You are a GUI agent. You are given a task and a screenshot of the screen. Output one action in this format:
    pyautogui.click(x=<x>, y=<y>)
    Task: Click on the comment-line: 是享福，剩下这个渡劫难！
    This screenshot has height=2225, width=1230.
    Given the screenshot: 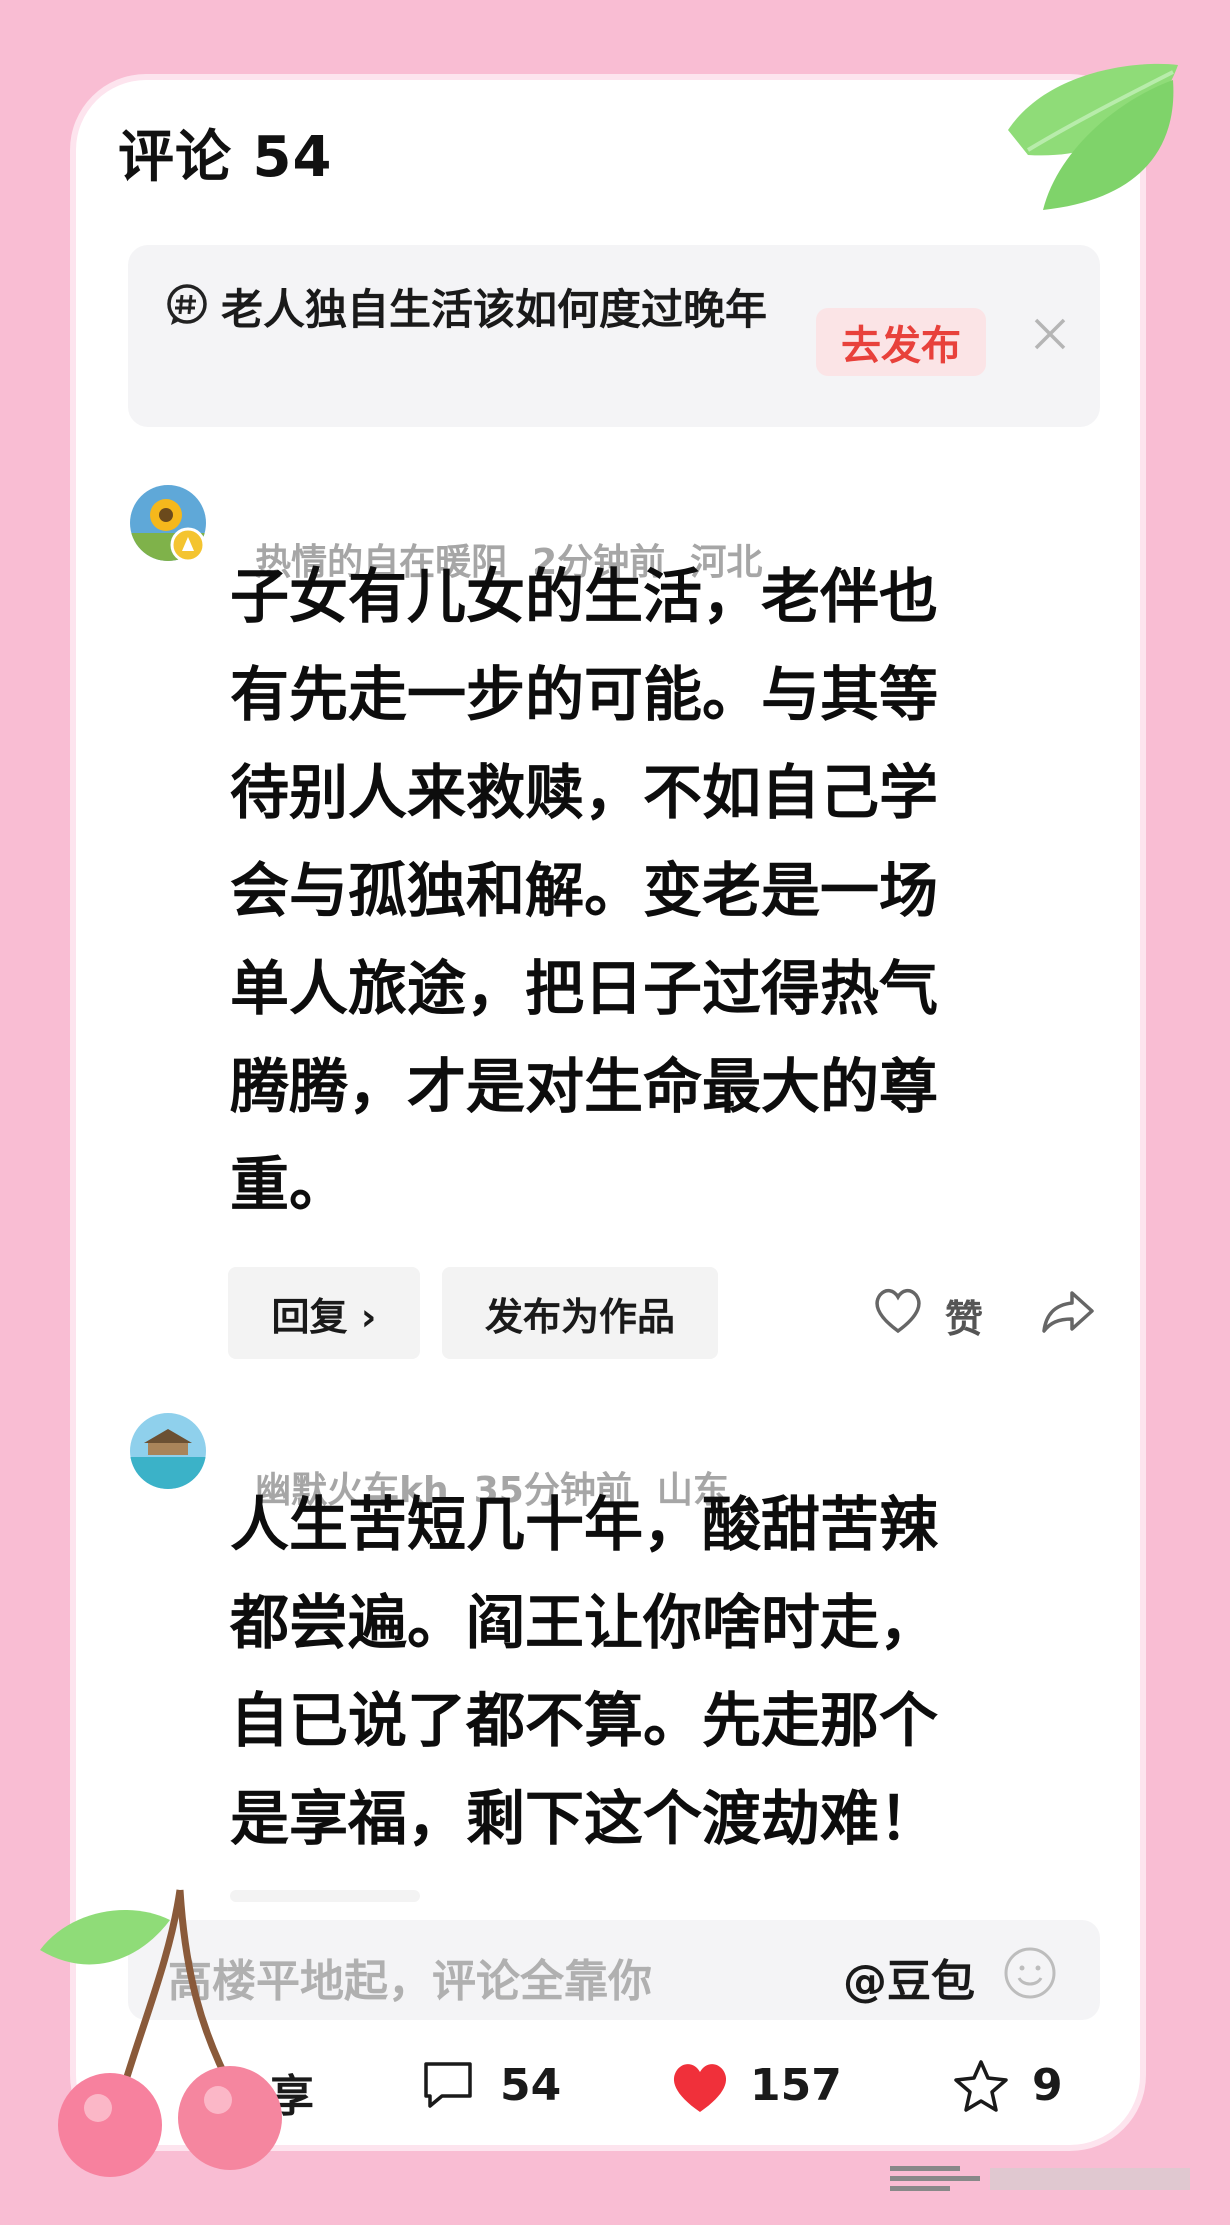 What is the action you would take?
    pyautogui.click(x=584, y=1818)
    